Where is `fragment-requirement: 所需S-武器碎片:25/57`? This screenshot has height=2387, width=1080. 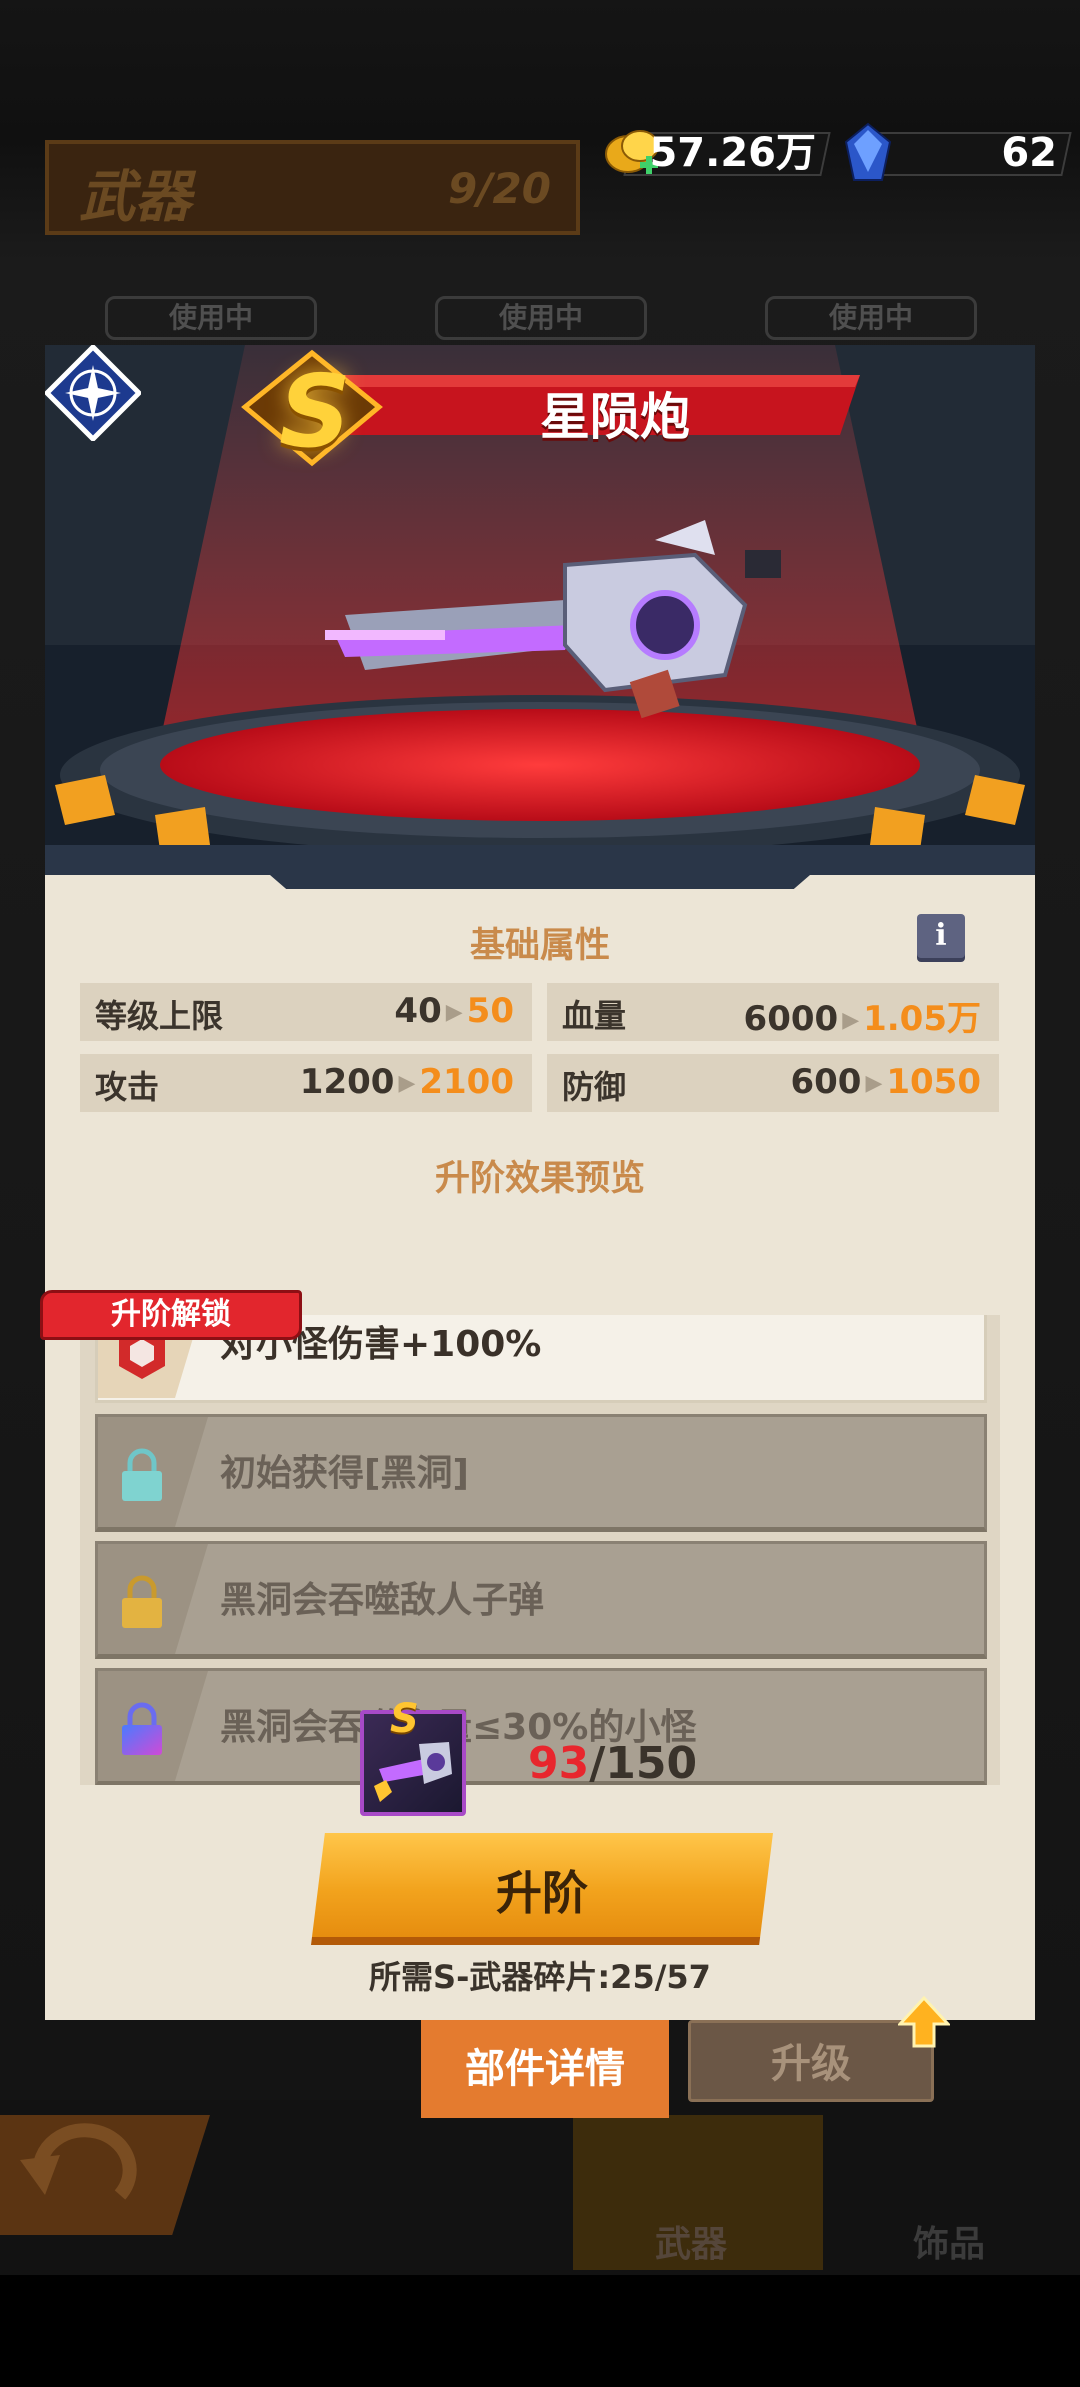 fragment-requirement: 所需S-武器碎片:25/57 is located at coordinates (540, 1977).